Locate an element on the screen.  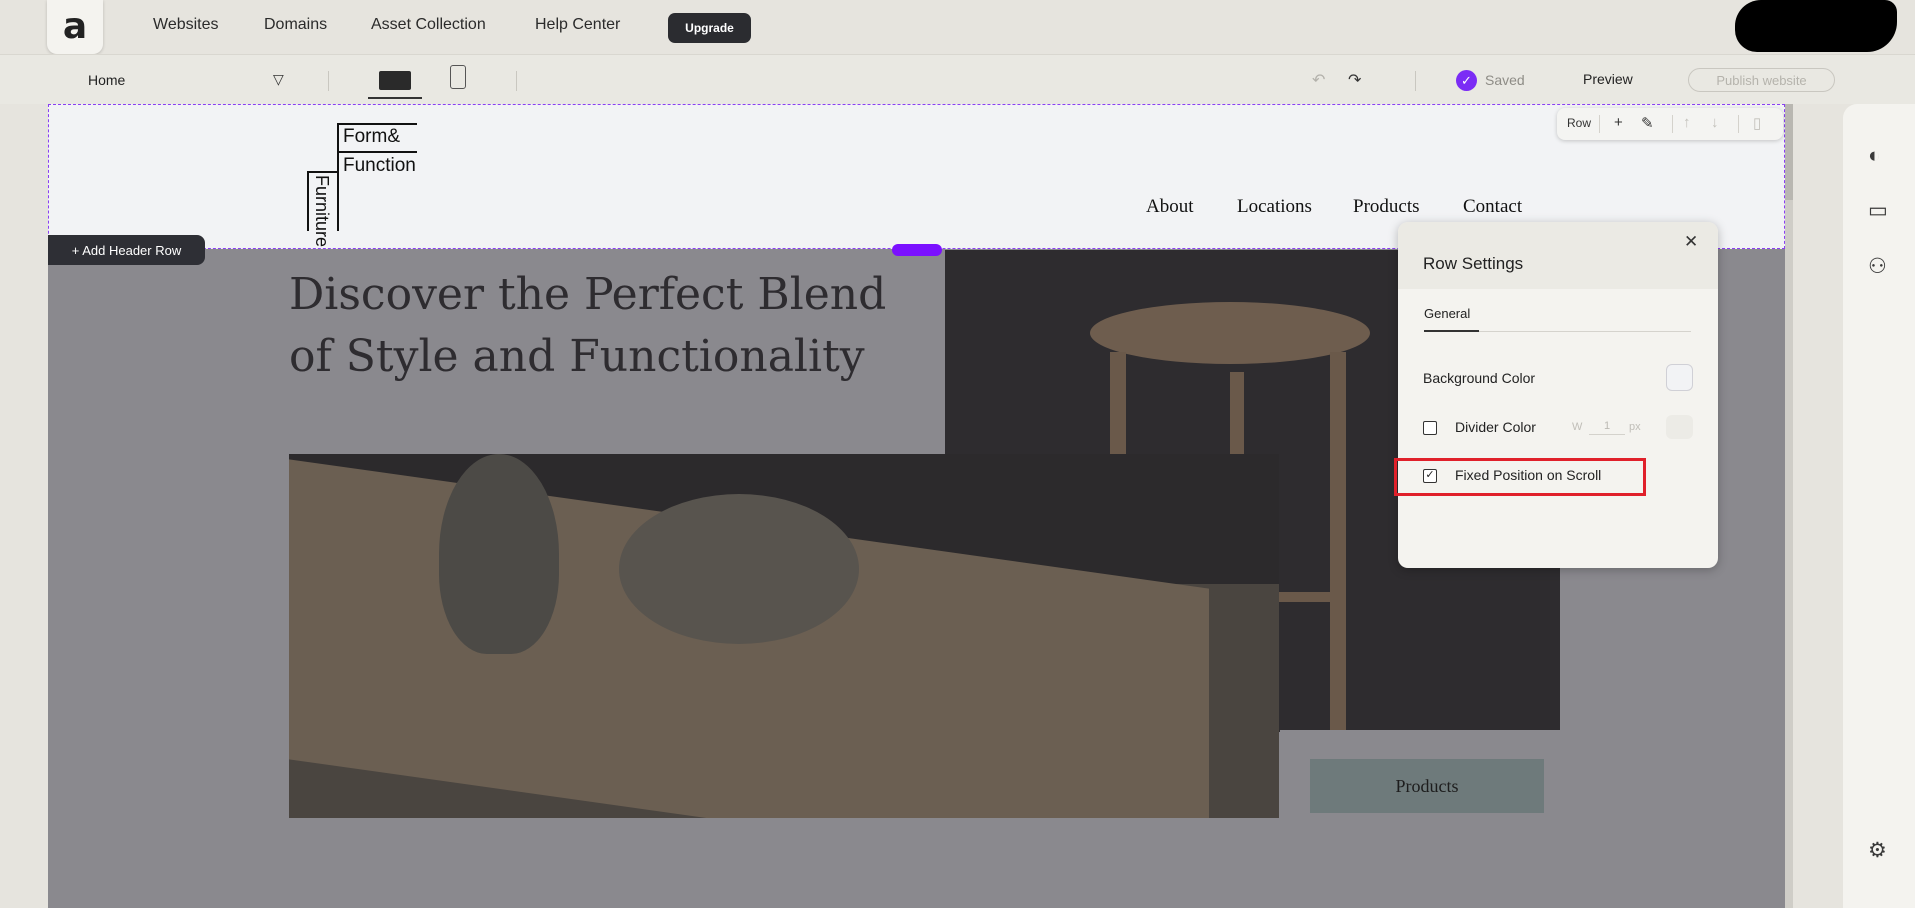
pencil-icon: ✎ is located at coordinates (1647, 123).